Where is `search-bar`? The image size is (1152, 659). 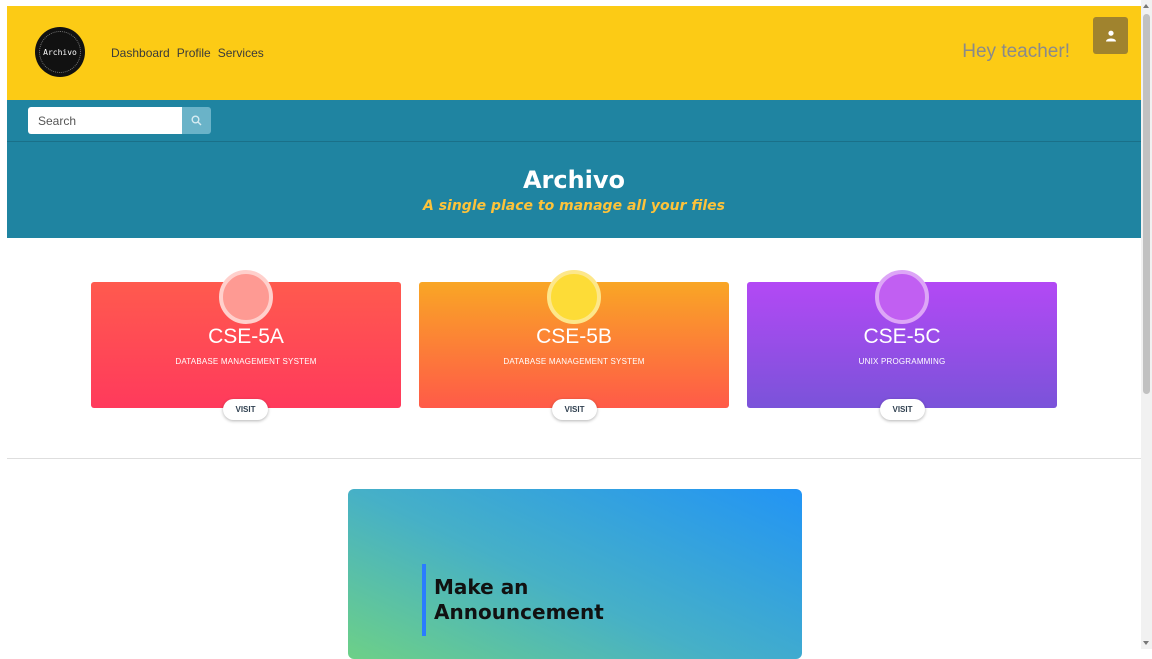
search-bar is located at coordinates (574, 120).